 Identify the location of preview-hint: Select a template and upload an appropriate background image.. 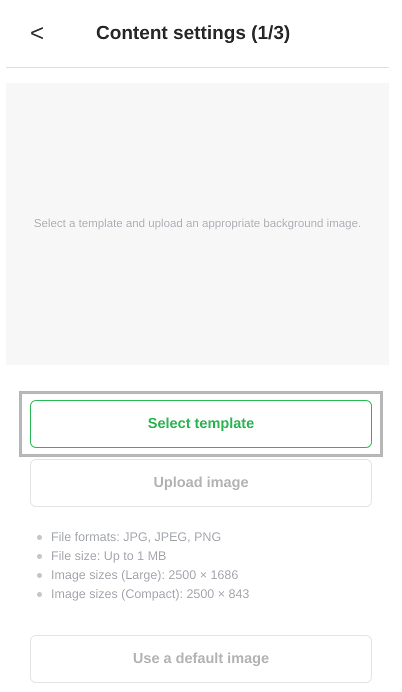
(198, 224).